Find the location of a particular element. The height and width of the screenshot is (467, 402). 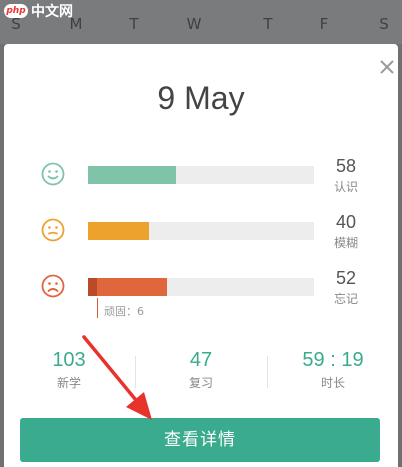

fuzzy-bar-fill is located at coordinates (119, 231).